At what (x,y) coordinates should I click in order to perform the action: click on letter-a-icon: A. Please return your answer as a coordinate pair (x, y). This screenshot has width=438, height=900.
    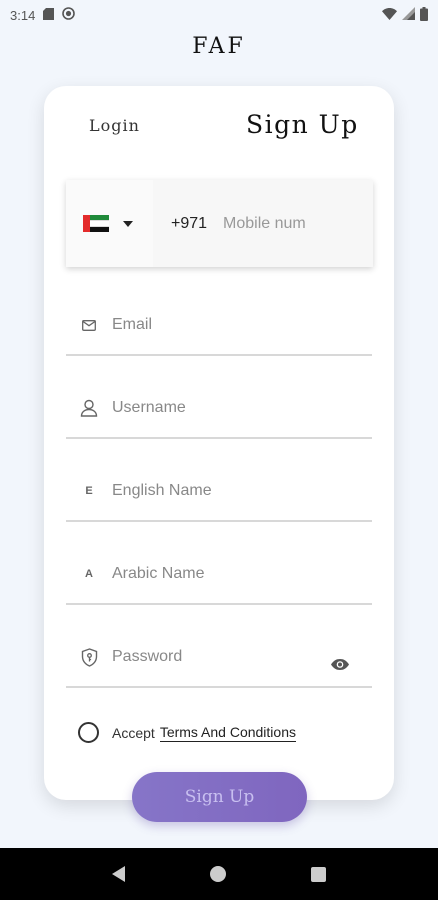
    Looking at the image, I should click on (89, 574).